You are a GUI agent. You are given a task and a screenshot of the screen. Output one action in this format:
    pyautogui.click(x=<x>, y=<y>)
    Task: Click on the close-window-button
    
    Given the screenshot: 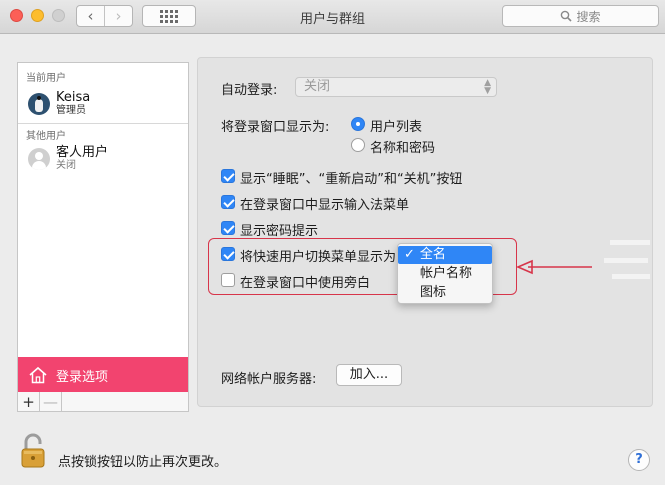 What is the action you would take?
    pyautogui.click(x=16, y=15)
    